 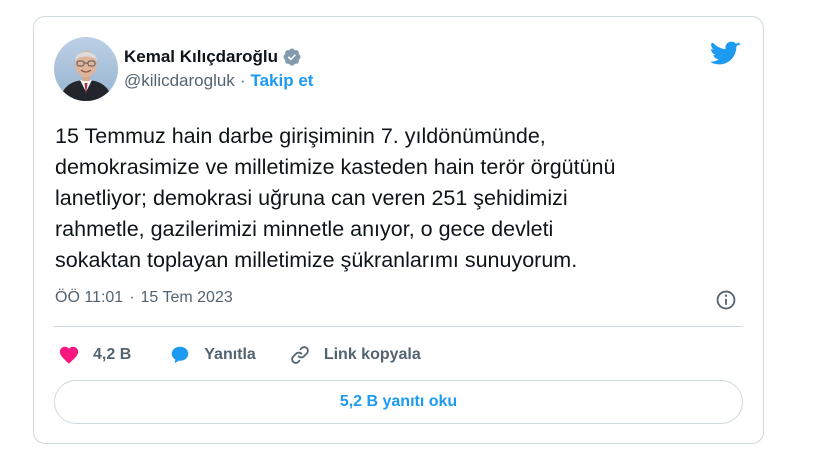 I want to click on author-handle: @kilicdarogluk, so click(x=179, y=81).